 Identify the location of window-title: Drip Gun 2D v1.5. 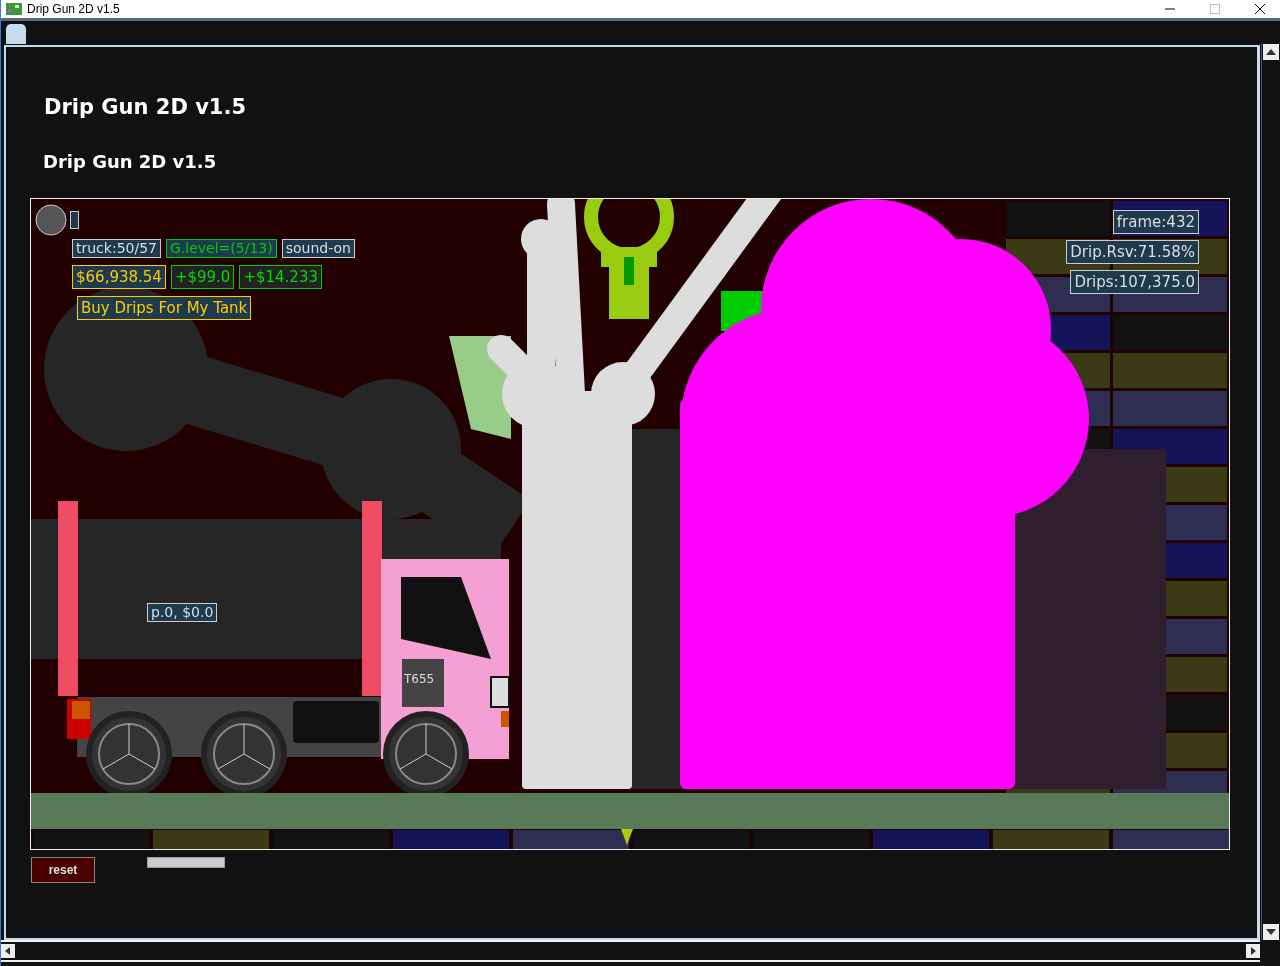
(73, 9).